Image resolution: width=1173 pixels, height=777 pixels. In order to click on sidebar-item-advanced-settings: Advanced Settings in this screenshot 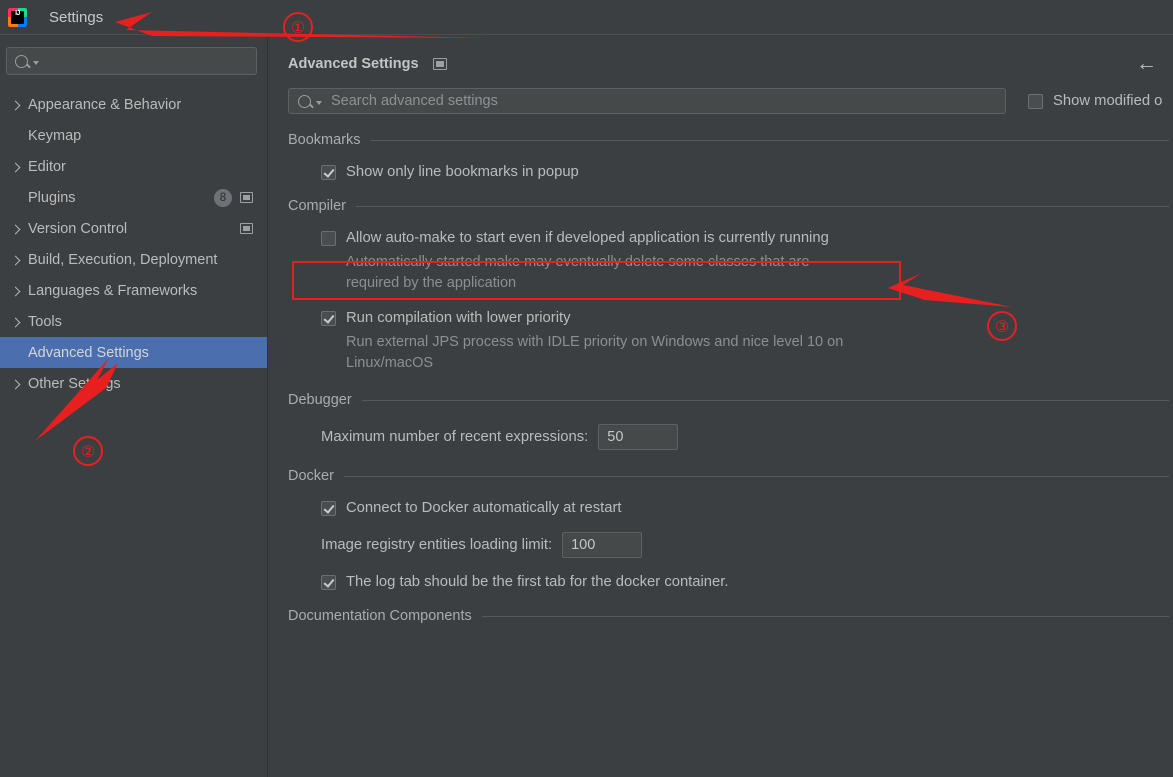, I will do `click(133, 352)`.